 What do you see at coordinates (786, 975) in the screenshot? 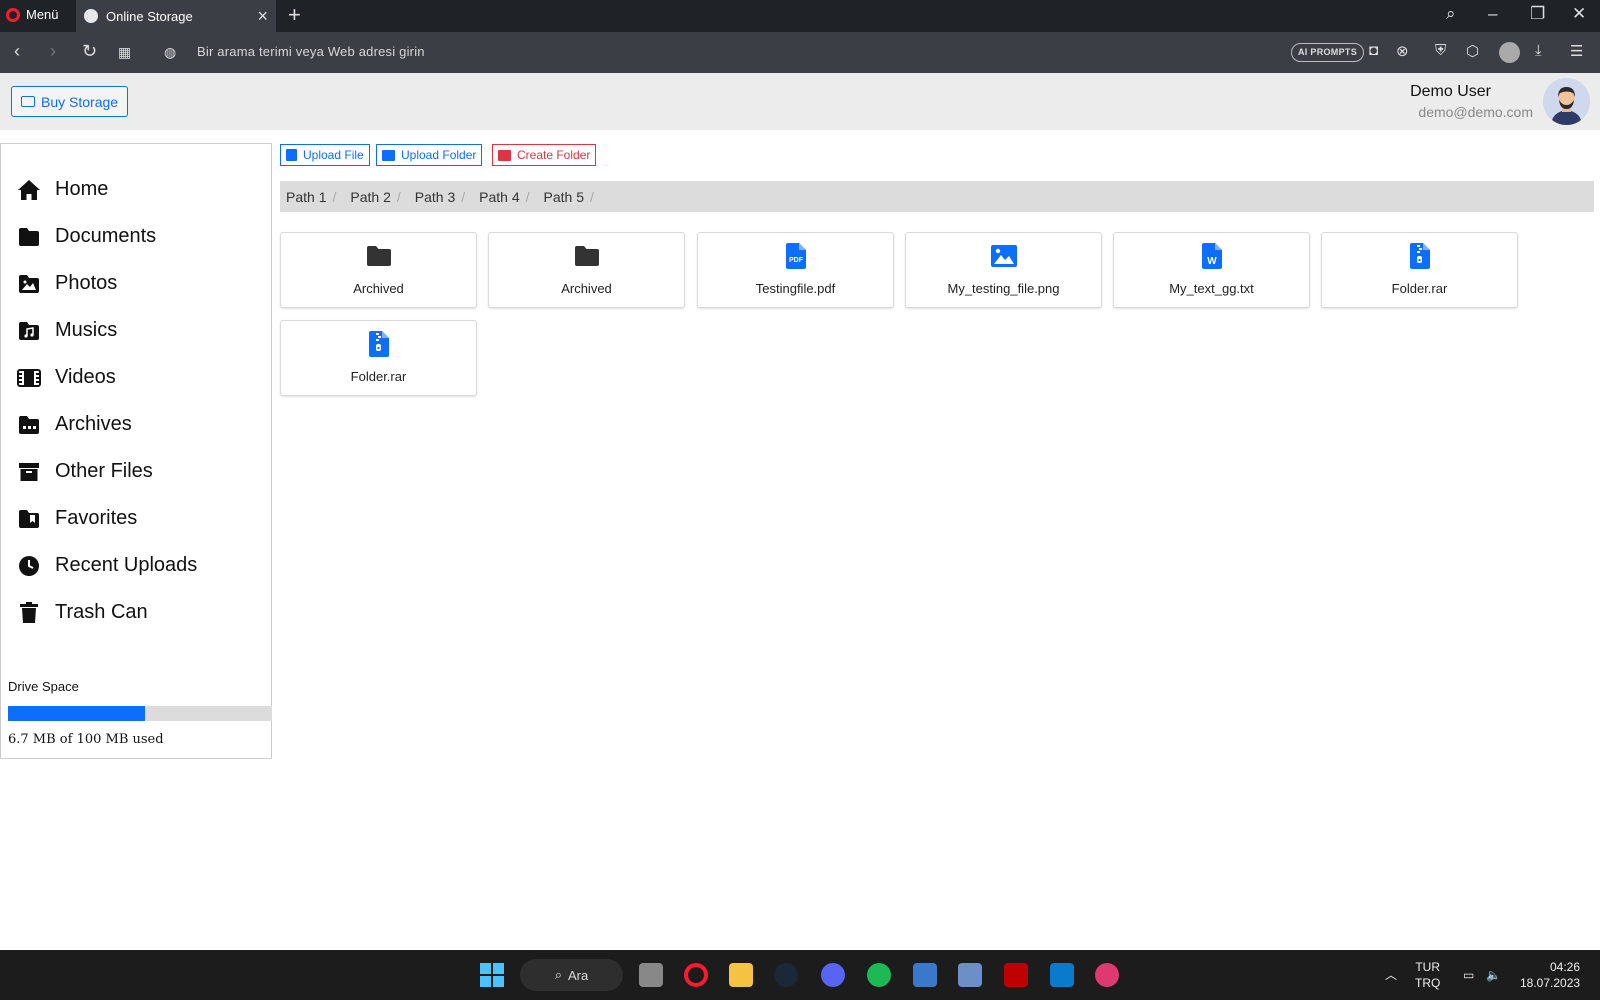
I see `steam-icon` at bounding box center [786, 975].